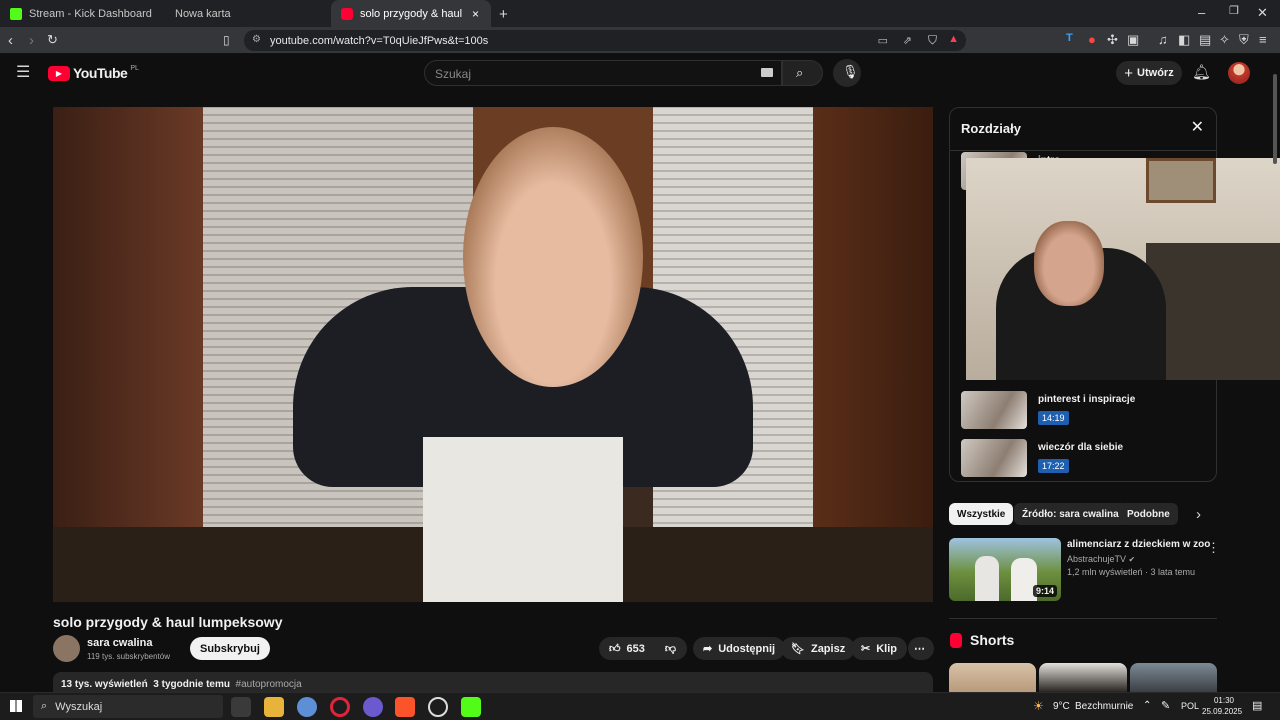  I want to click on menu-icon: ≡, so click(1263, 39).